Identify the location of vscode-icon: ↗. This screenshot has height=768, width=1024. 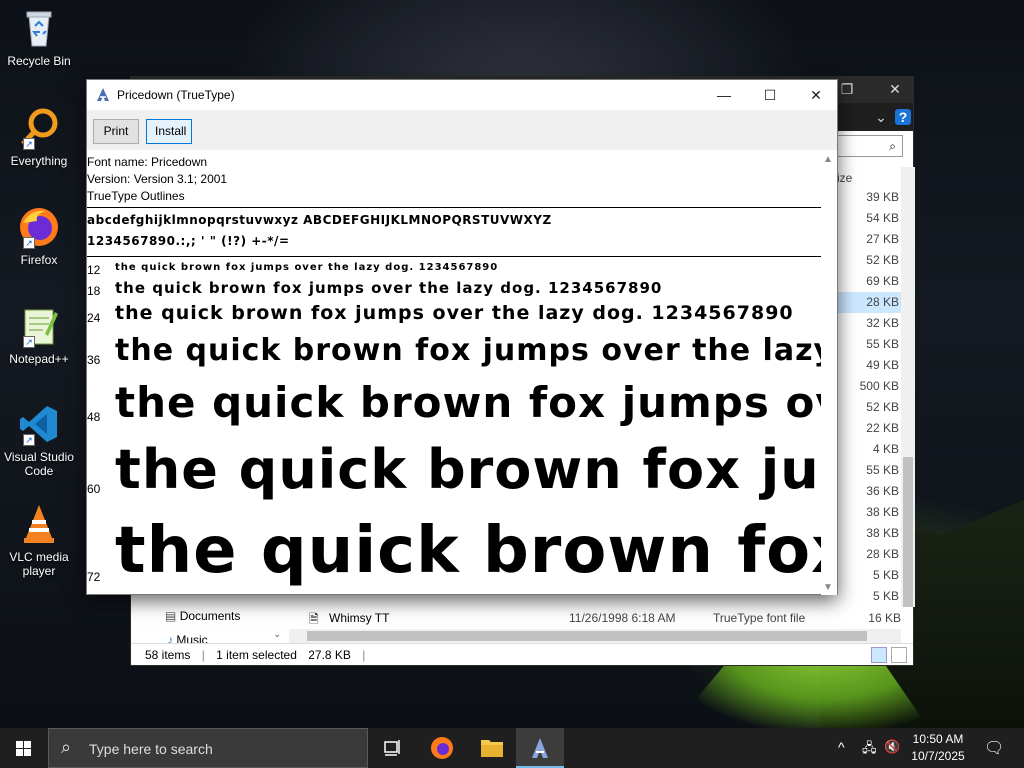
(39, 424).